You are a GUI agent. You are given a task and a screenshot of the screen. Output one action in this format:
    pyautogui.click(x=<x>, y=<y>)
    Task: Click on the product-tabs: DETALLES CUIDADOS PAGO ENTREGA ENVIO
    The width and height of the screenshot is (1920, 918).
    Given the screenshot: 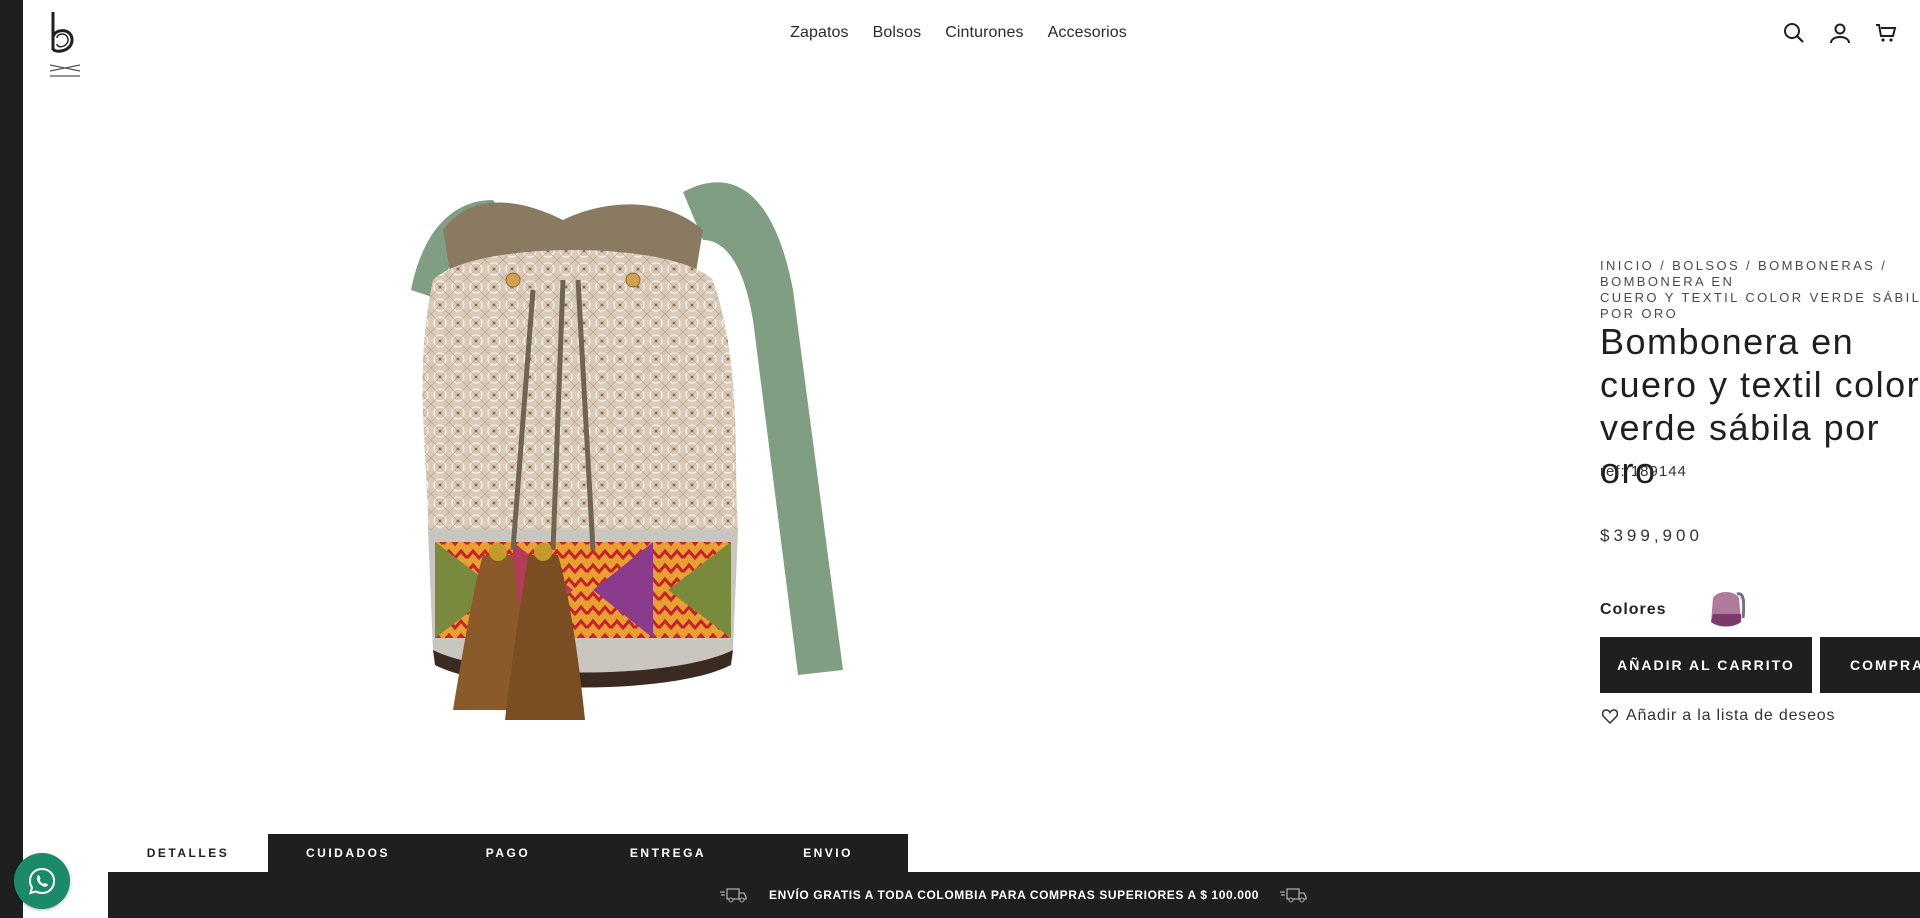 What is the action you would take?
    pyautogui.click(x=508, y=853)
    